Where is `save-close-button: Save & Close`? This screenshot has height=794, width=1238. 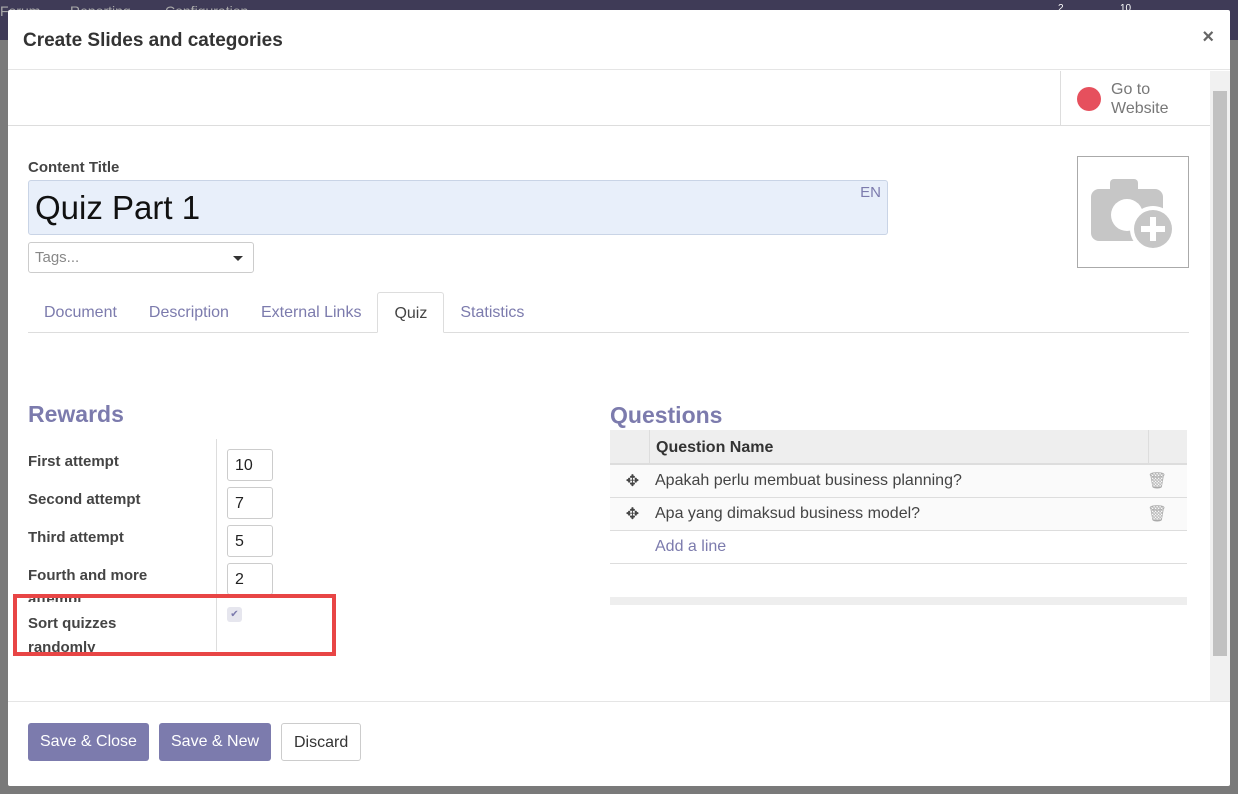 save-close-button: Save & Close is located at coordinates (88, 742).